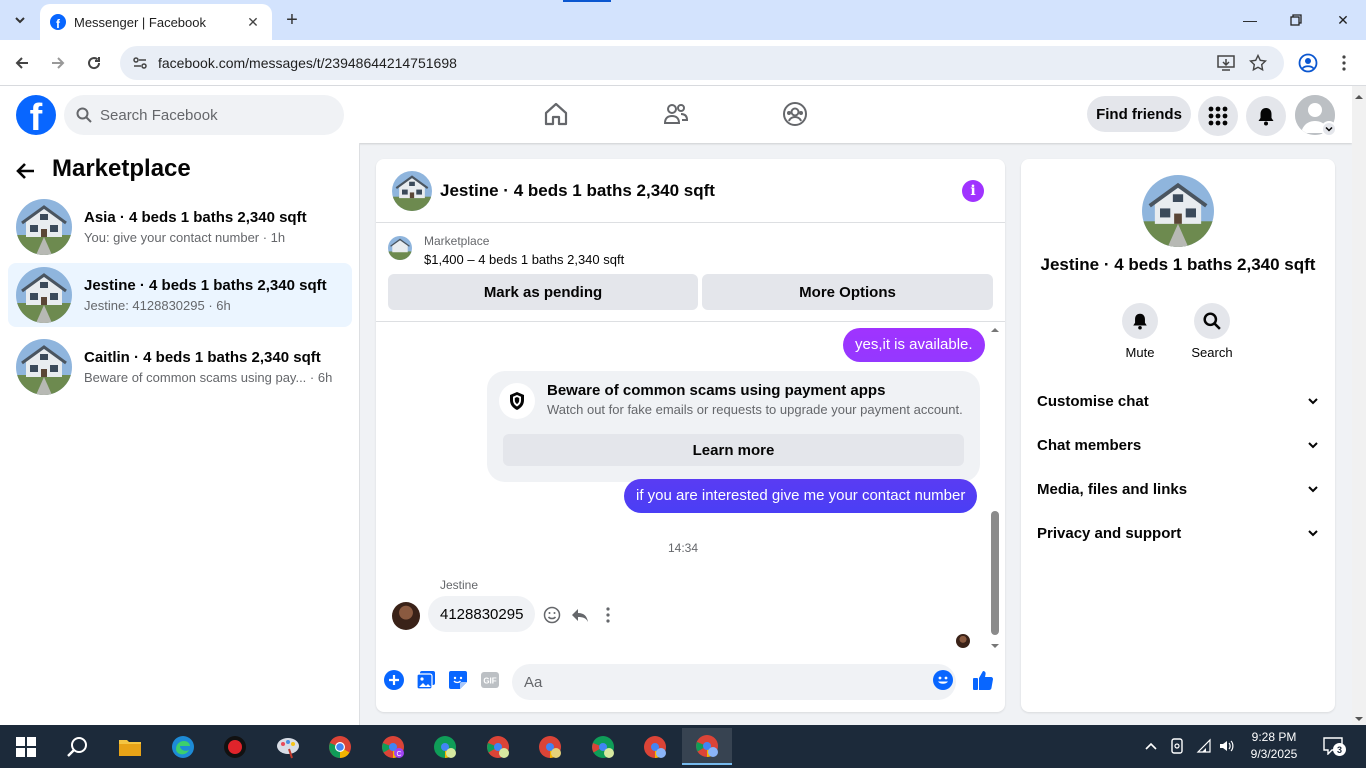 The width and height of the screenshot is (1366, 768). I want to click on chrome-active-window-button, so click(707, 746).